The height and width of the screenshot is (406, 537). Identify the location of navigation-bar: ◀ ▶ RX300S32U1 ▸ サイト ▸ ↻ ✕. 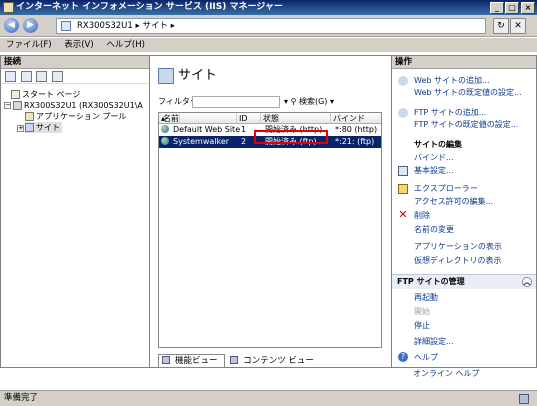
(268, 26).